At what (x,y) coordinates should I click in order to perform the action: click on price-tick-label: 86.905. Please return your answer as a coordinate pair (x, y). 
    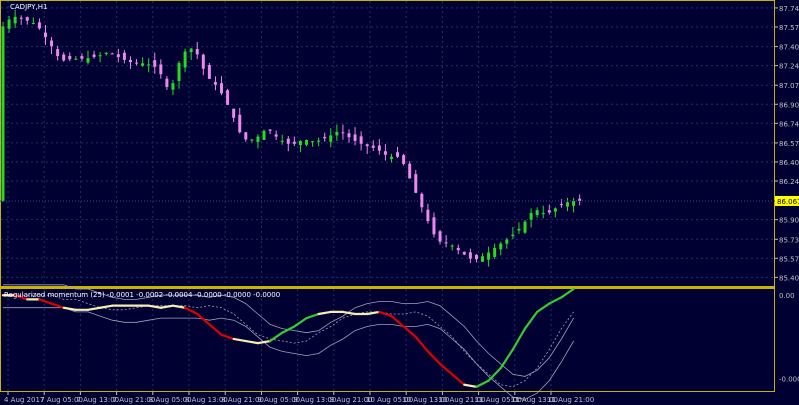
    Looking at the image, I should click on (789, 105).